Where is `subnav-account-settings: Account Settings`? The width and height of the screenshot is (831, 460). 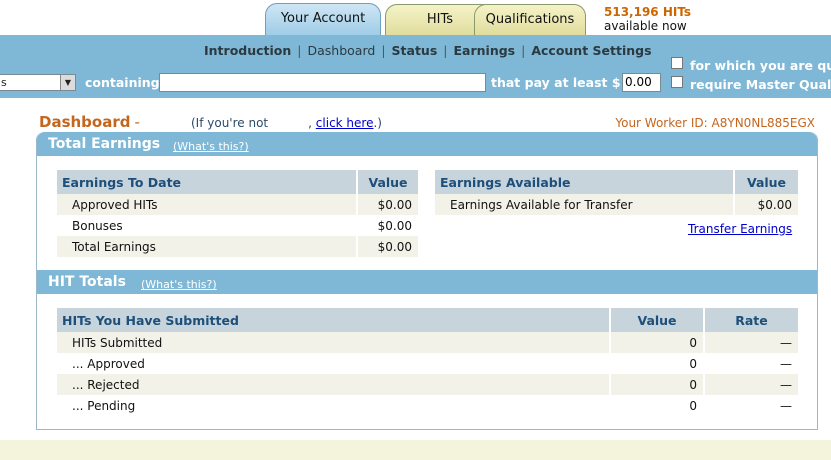 subnav-account-settings: Account Settings is located at coordinates (591, 50).